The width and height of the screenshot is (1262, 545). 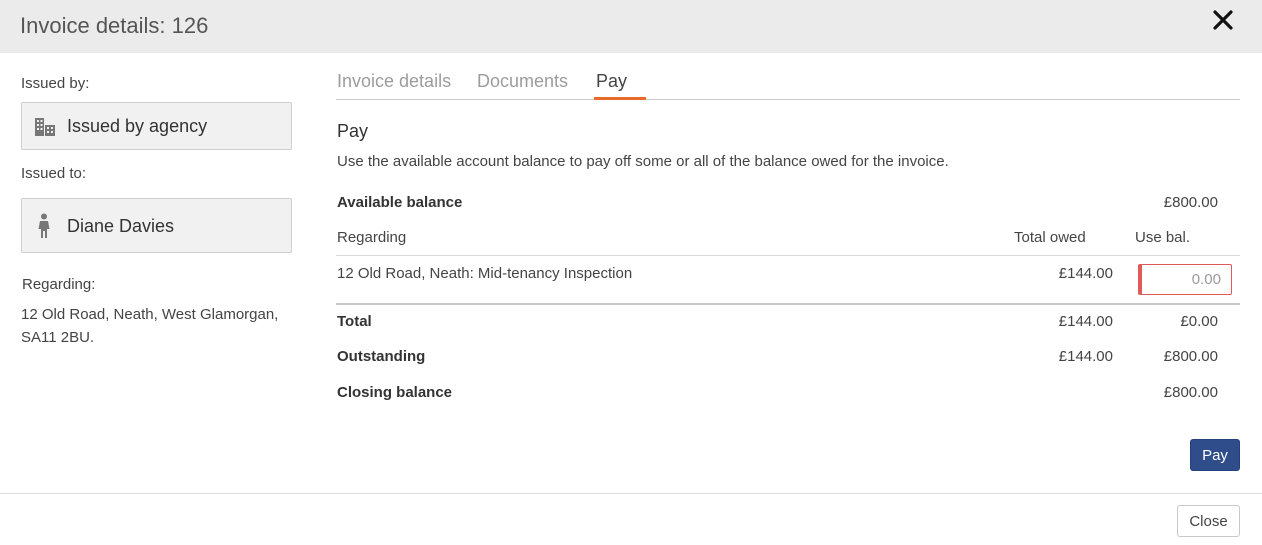 What do you see at coordinates (788, 85) in the screenshot?
I see `tab-bar: Invoice details Documents Pay` at bounding box center [788, 85].